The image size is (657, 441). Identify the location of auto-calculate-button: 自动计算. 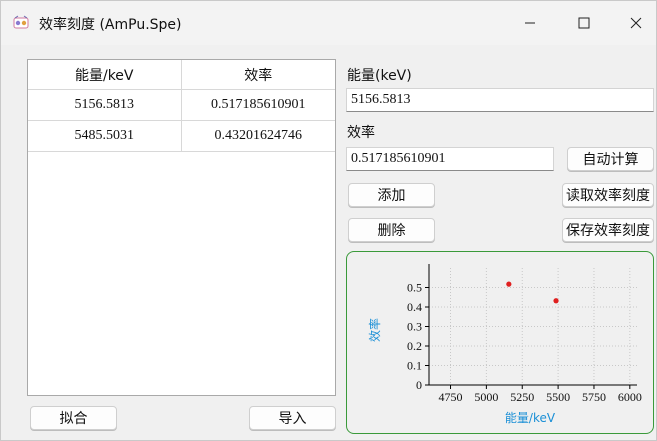
(610, 159).